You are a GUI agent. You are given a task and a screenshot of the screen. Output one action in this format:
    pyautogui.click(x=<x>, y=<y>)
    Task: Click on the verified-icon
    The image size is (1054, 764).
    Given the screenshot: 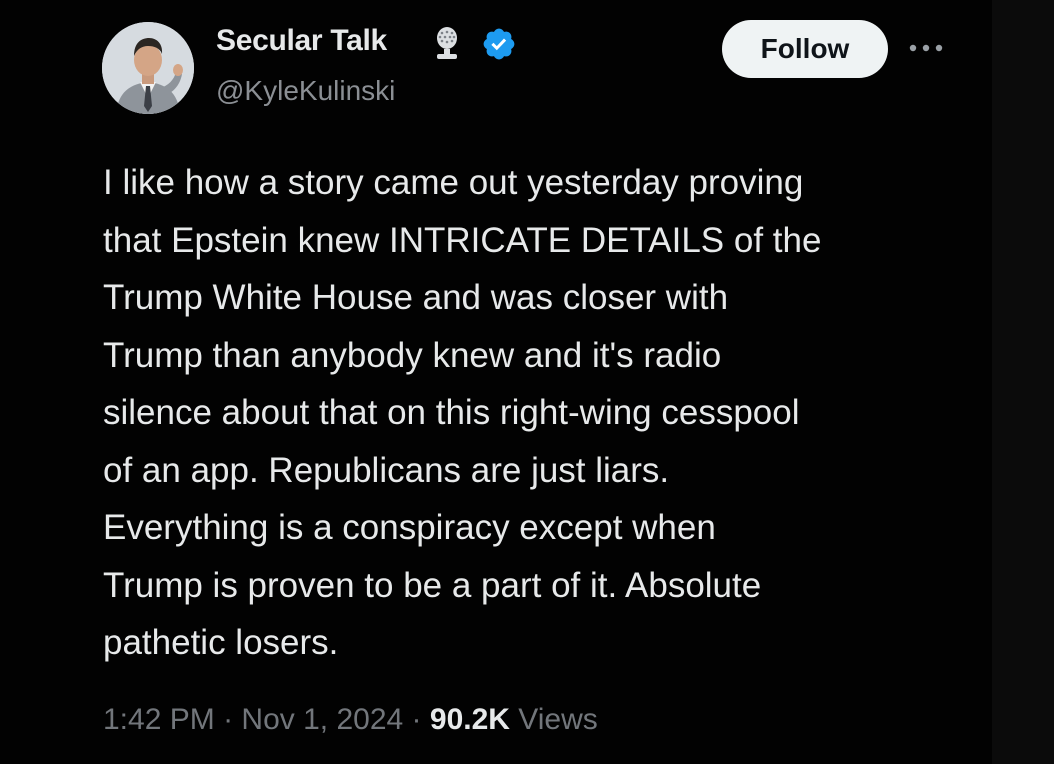 What is the action you would take?
    pyautogui.click(x=499, y=44)
    